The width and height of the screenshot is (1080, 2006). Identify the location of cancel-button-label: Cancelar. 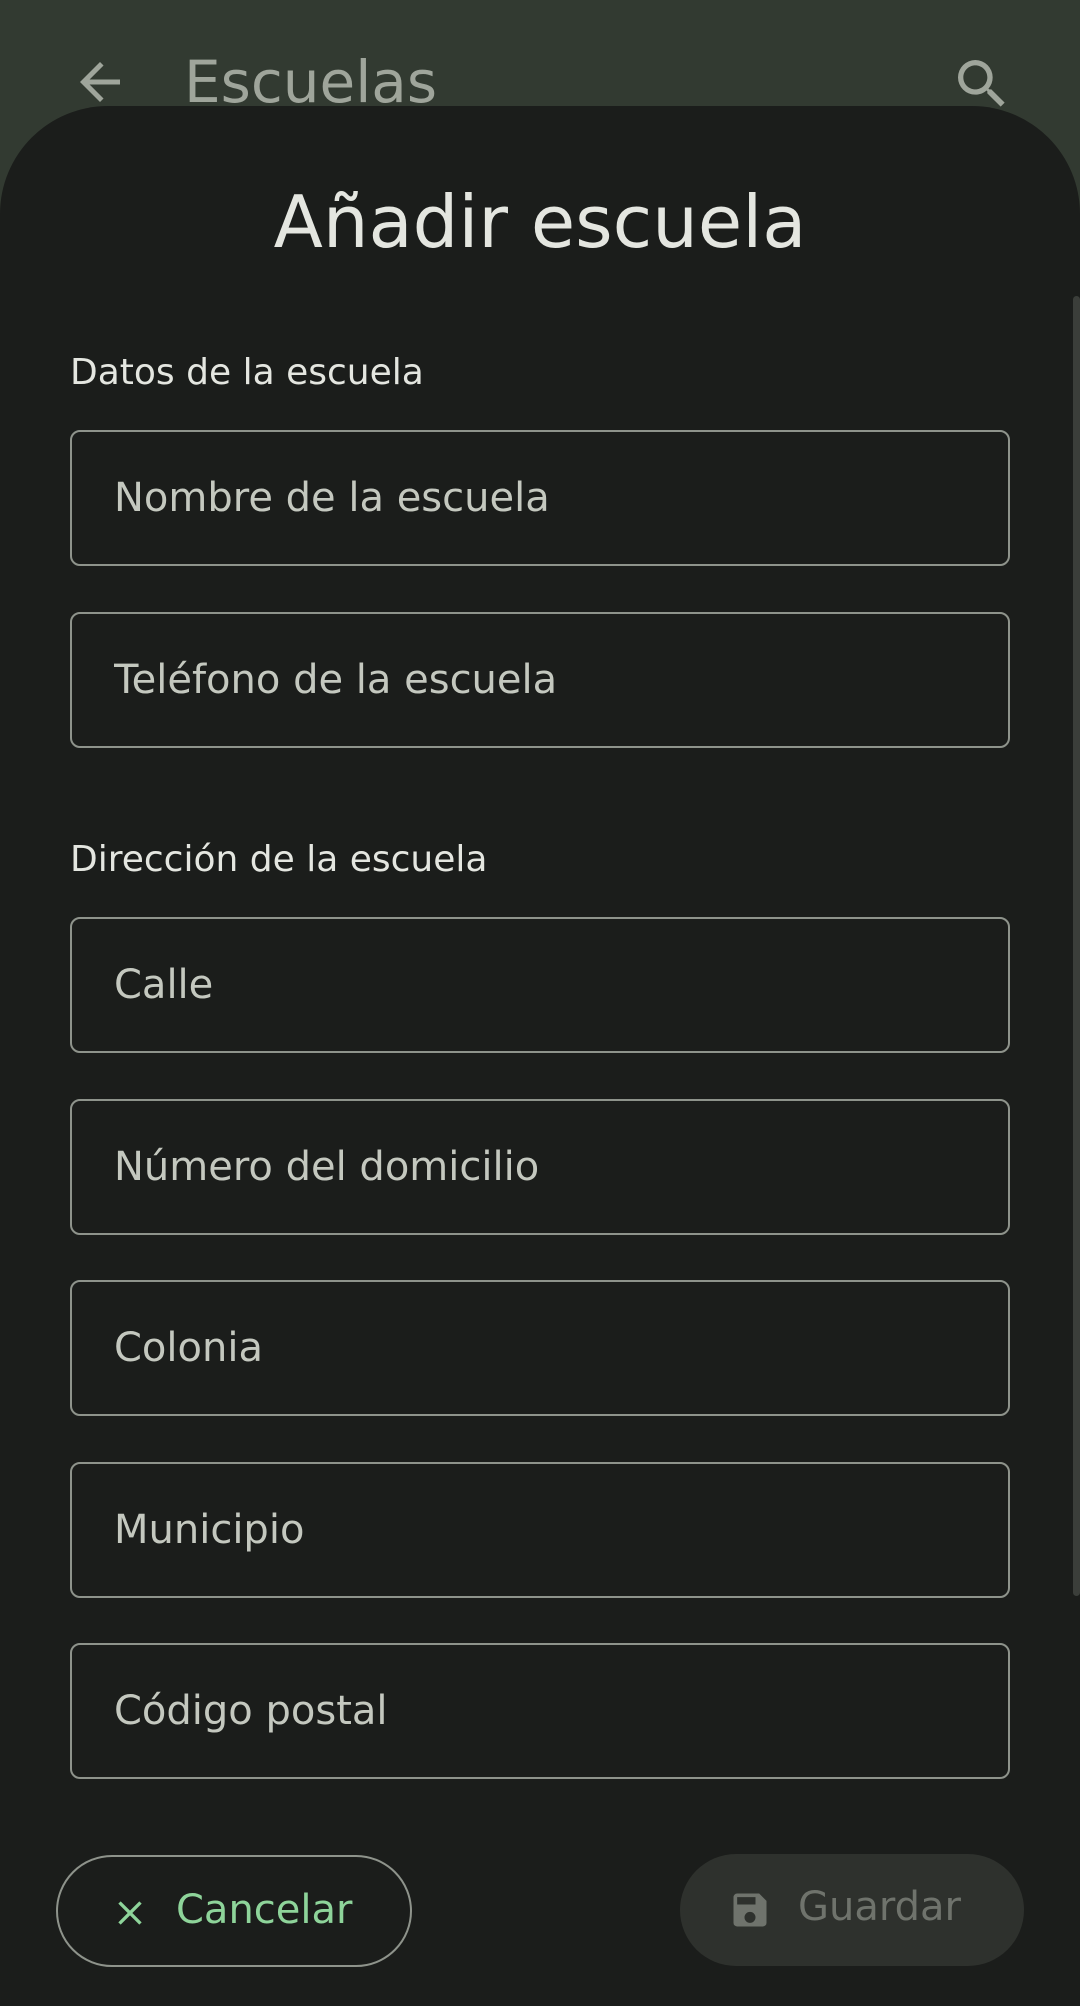
(264, 1910).